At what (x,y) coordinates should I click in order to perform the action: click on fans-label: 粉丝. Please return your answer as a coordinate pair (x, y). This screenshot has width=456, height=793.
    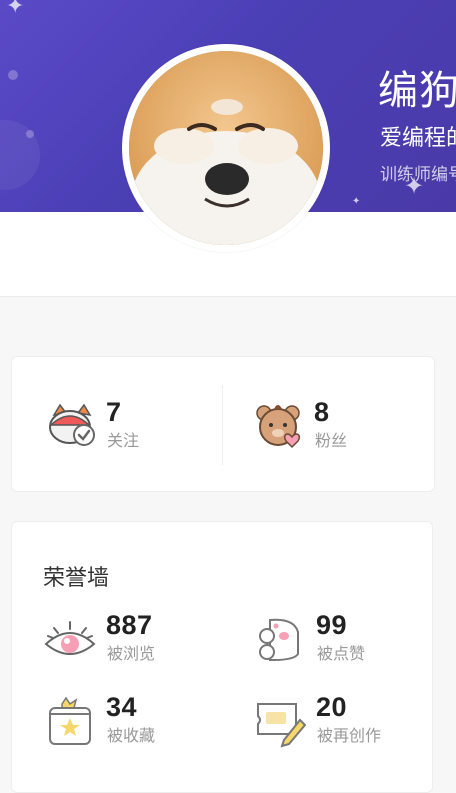
    Looking at the image, I should click on (331, 440).